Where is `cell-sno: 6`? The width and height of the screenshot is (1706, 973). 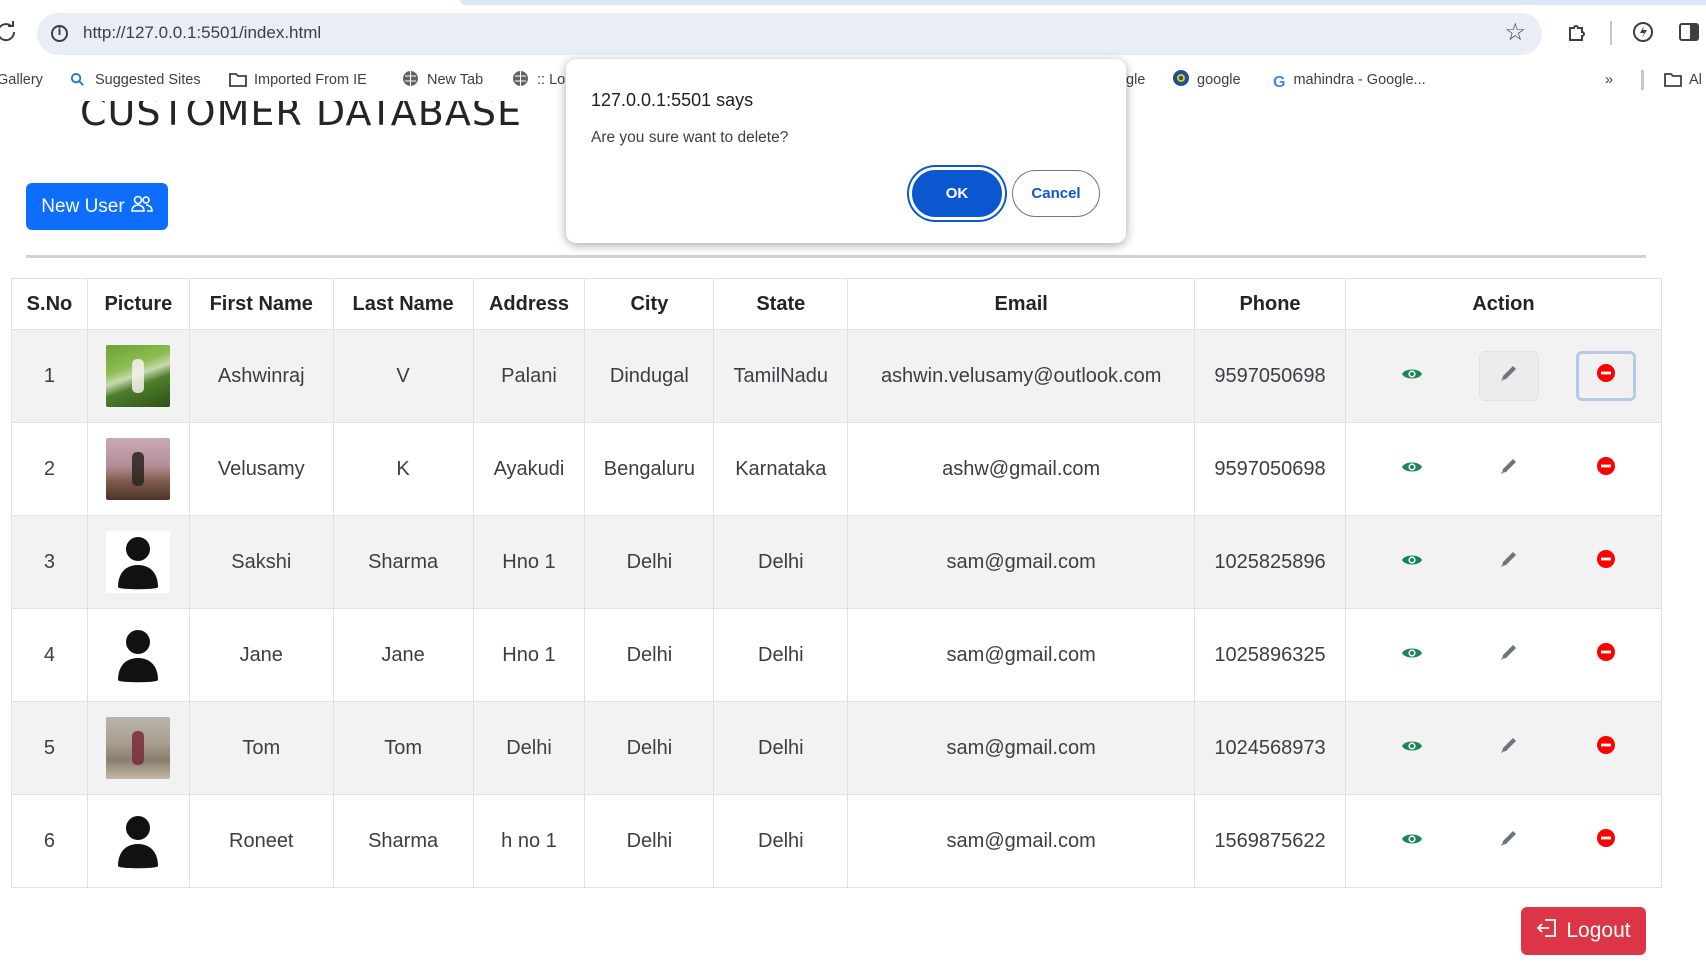 cell-sno: 6 is located at coordinates (49, 841).